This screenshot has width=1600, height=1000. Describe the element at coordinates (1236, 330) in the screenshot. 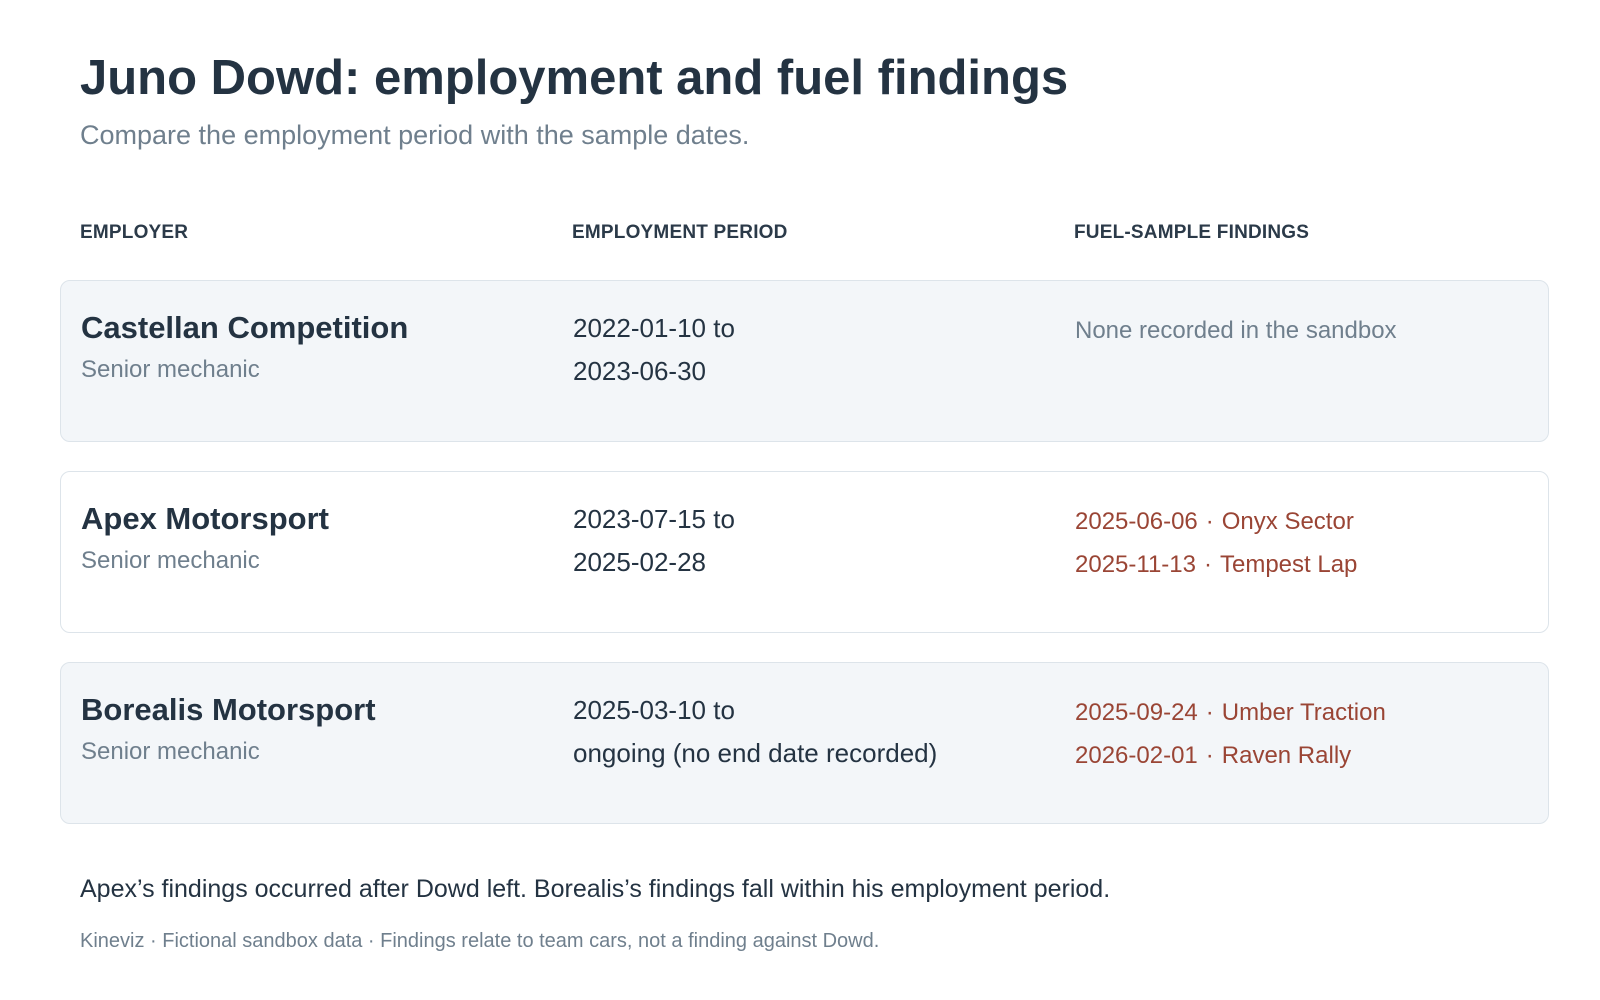

I see `no-findings-note: None recorded in the sandbox` at that location.